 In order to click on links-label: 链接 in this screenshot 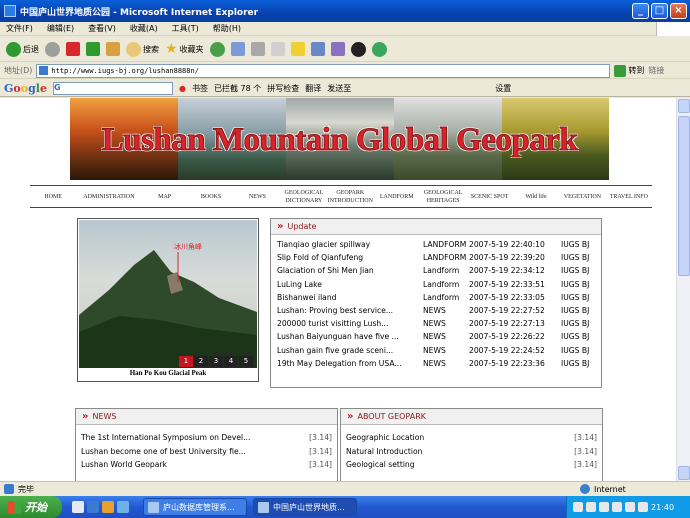, I will do `click(656, 70)`.